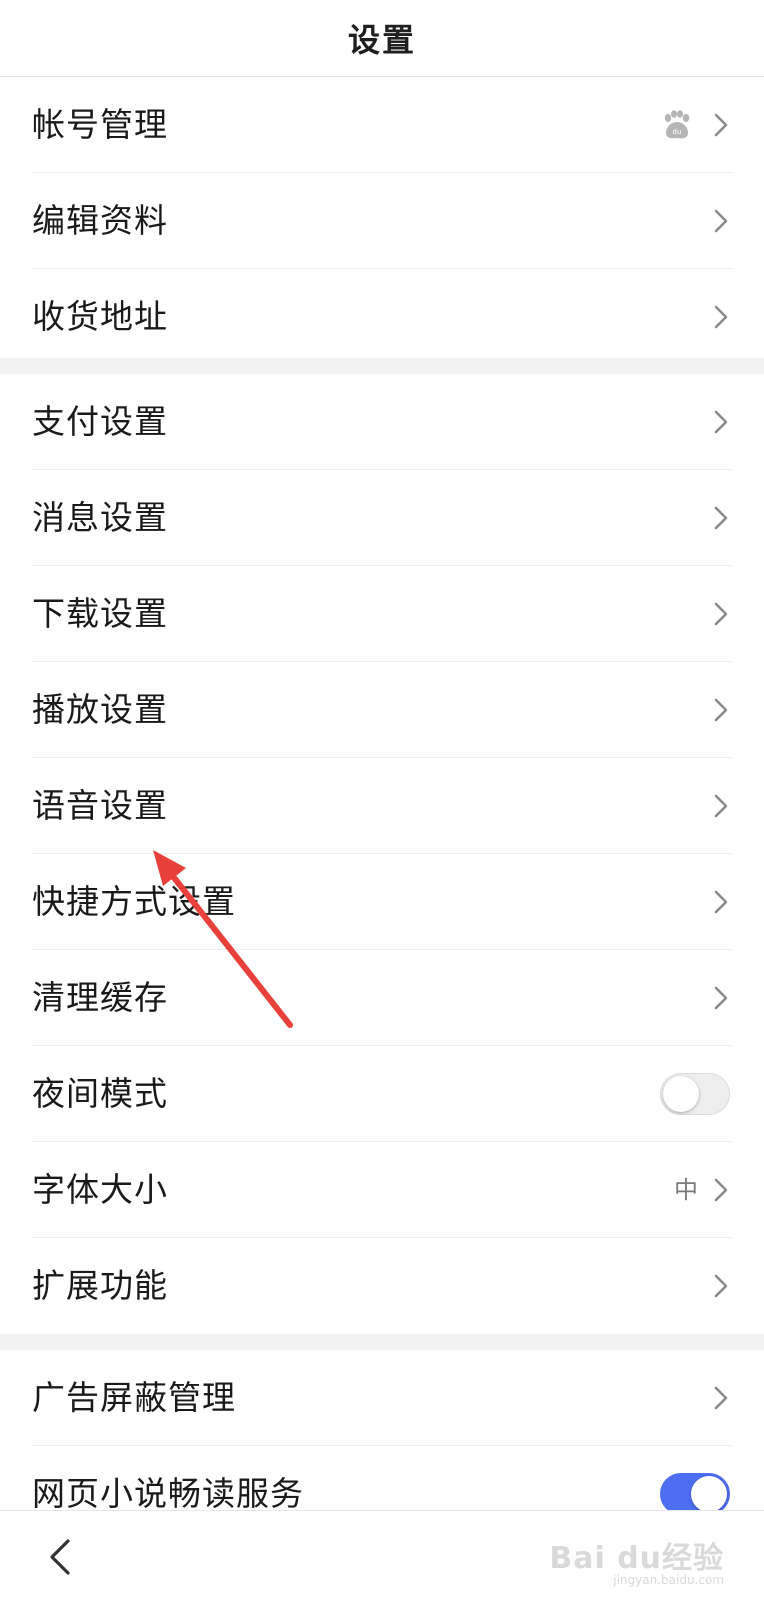  Describe the element at coordinates (100, 220) in the screenshot. I see `row-label: 编辑资料` at that location.